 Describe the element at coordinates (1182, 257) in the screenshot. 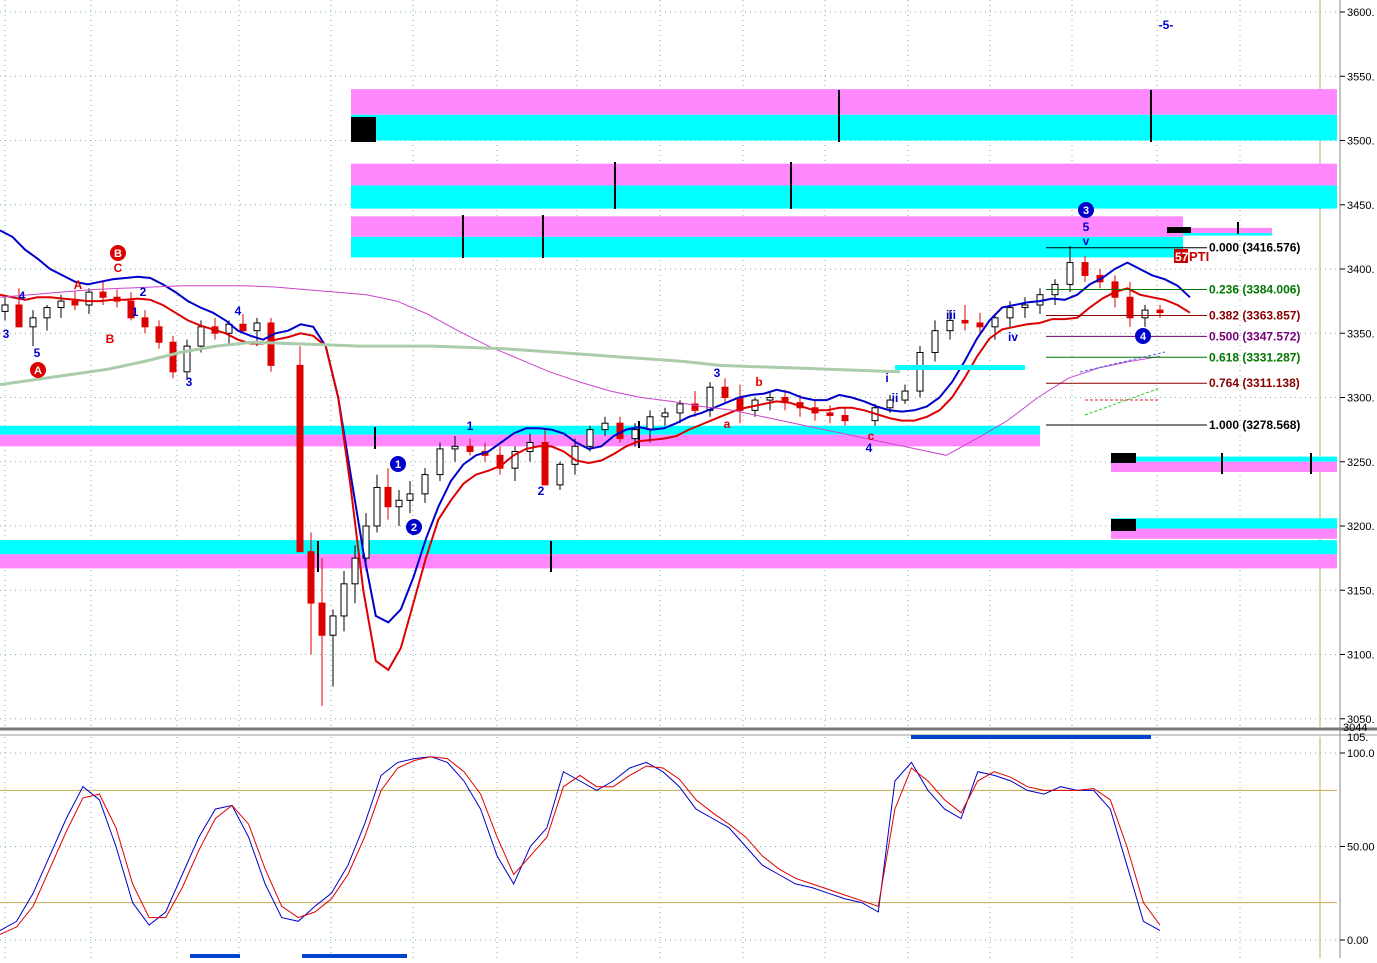

I see `pti-number: 57` at that location.